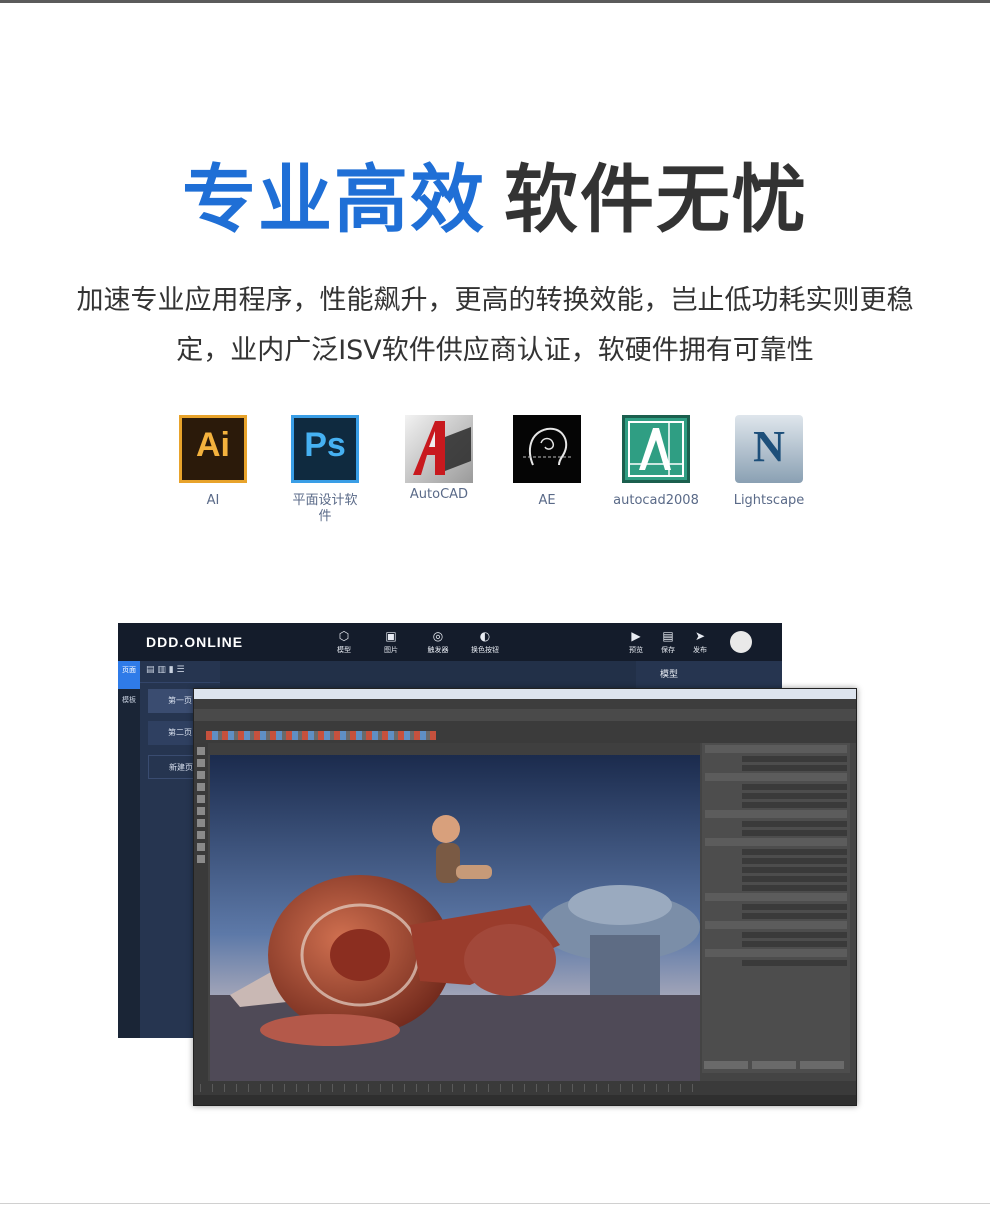  What do you see at coordinates (344, 636) in the screenshot?
I see `cube-icon: ⬡` at bounding box center [344, 636].